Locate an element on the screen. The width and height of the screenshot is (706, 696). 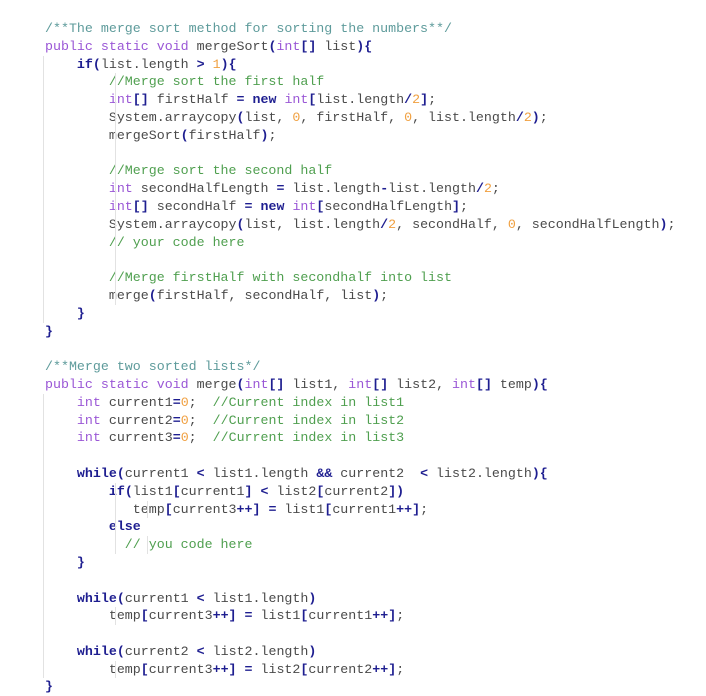
code-line: //Merge sort the first half is located at coordinates (359, 82).